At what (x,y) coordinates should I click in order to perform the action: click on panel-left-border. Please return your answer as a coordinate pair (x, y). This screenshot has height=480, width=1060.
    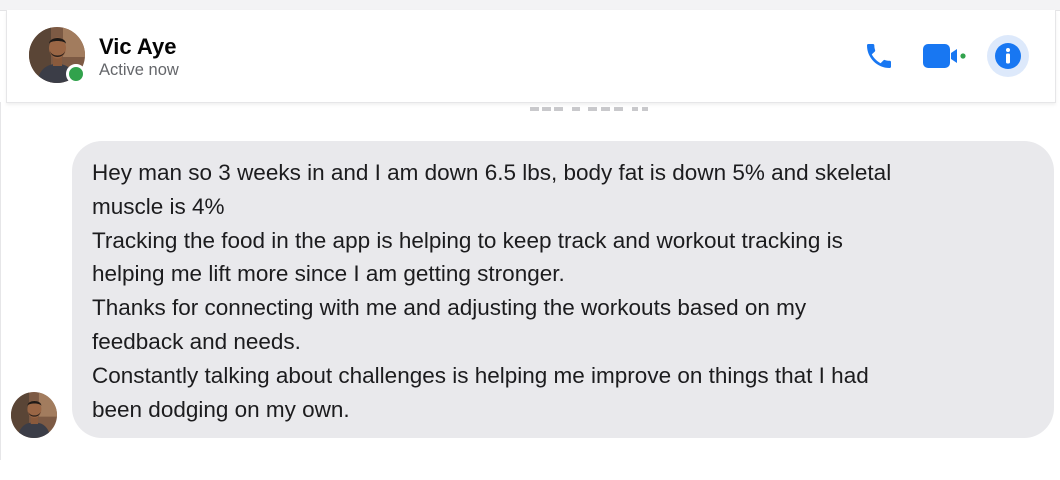
    Looking at the image, I should click on (0, 281).